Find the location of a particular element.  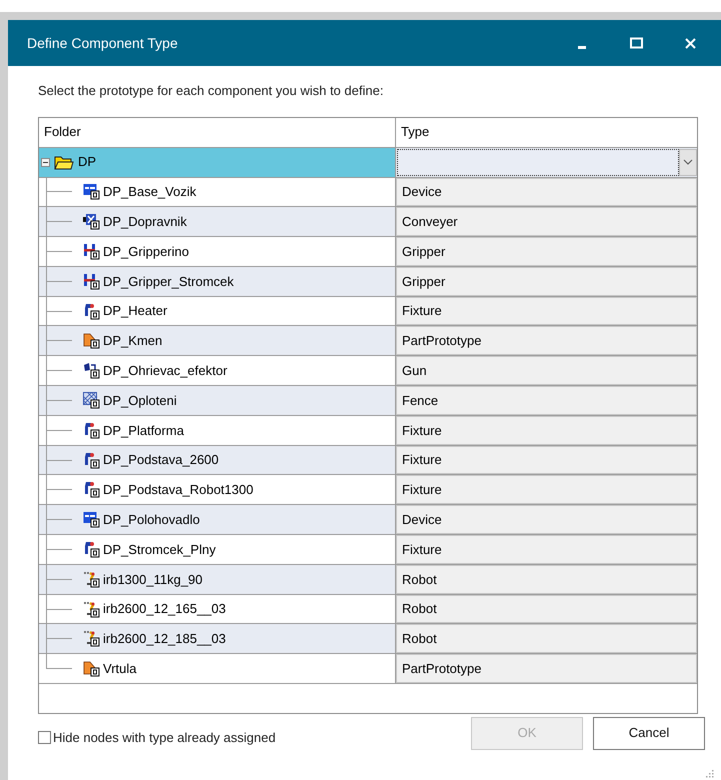

component-label: DP_Ohrievac_efektor is located at coordinates (165, 371).